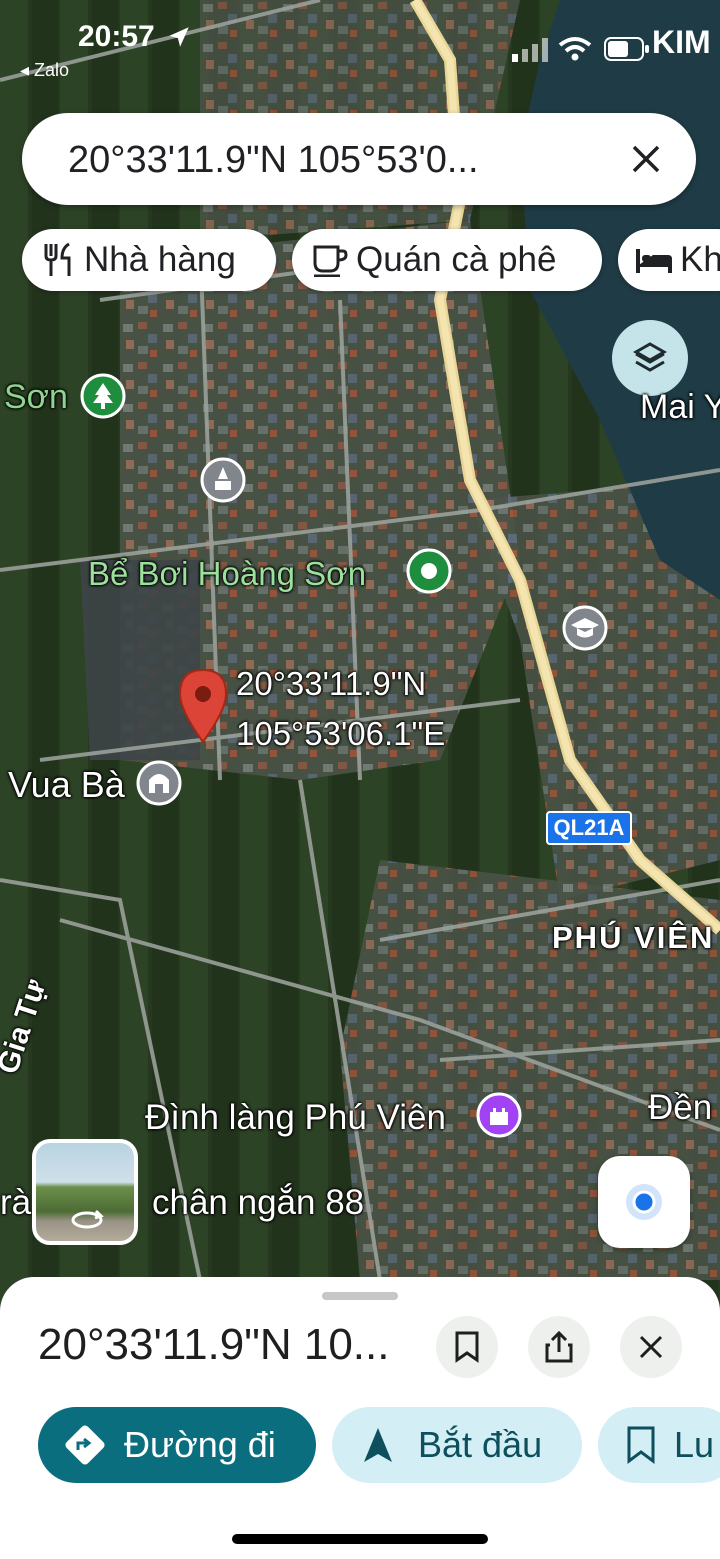 The image size is (720, 1559). What do you see at coordinates (429, 573) in the screenshot?
I see `pool-poi-icon` at bounding box center [429, 573].